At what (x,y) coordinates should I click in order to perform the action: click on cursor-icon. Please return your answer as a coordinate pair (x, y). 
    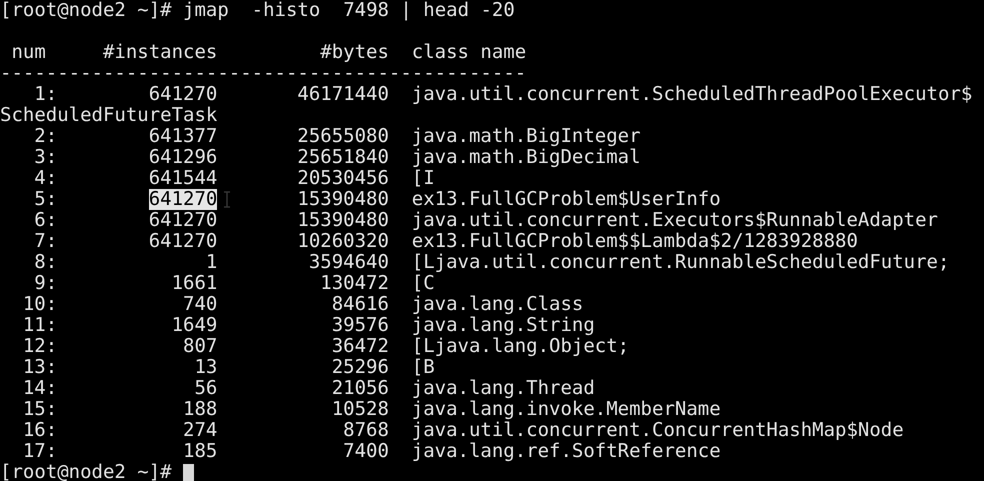
    Looking at the image, I should click on (188, 472).